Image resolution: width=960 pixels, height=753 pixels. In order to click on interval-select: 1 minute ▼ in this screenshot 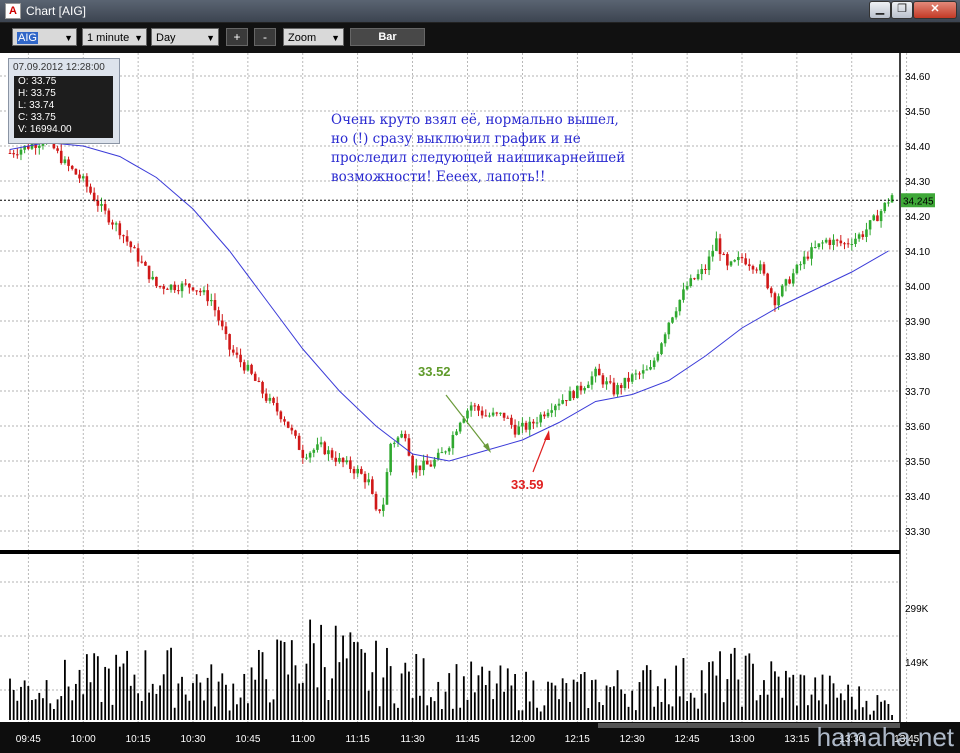, I will do `click(114, 37)`.